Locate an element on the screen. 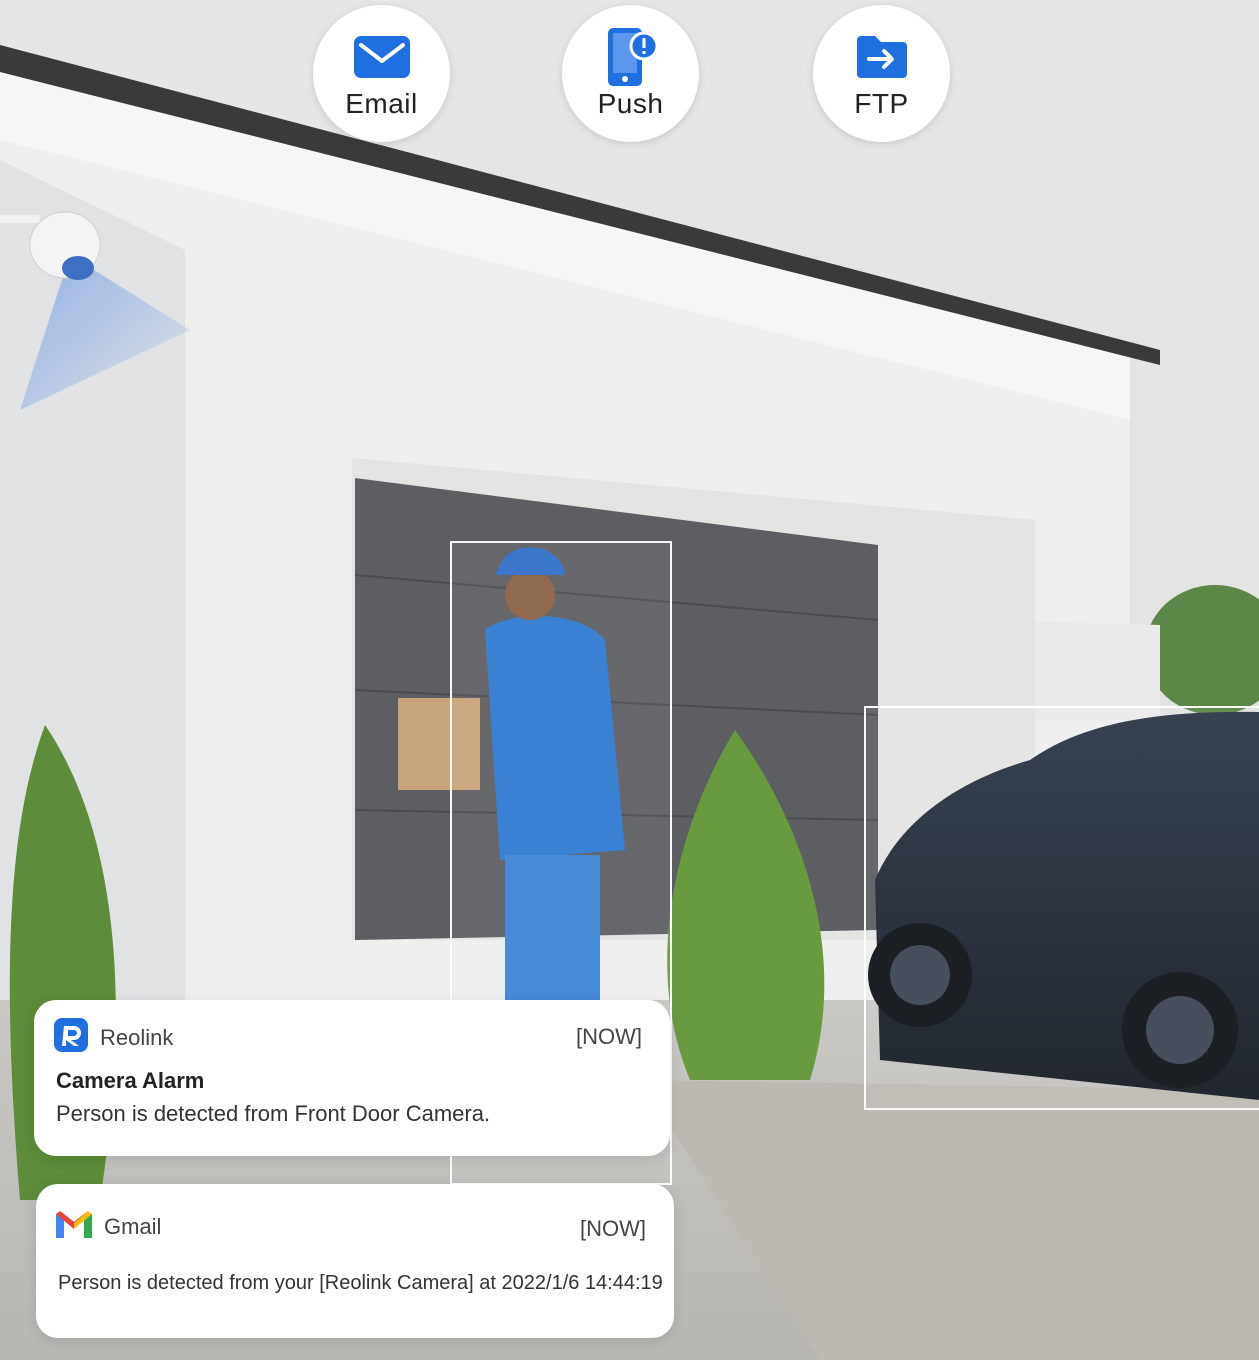  gmail-app-header: Gmail is located at coordinates (108, 1226).